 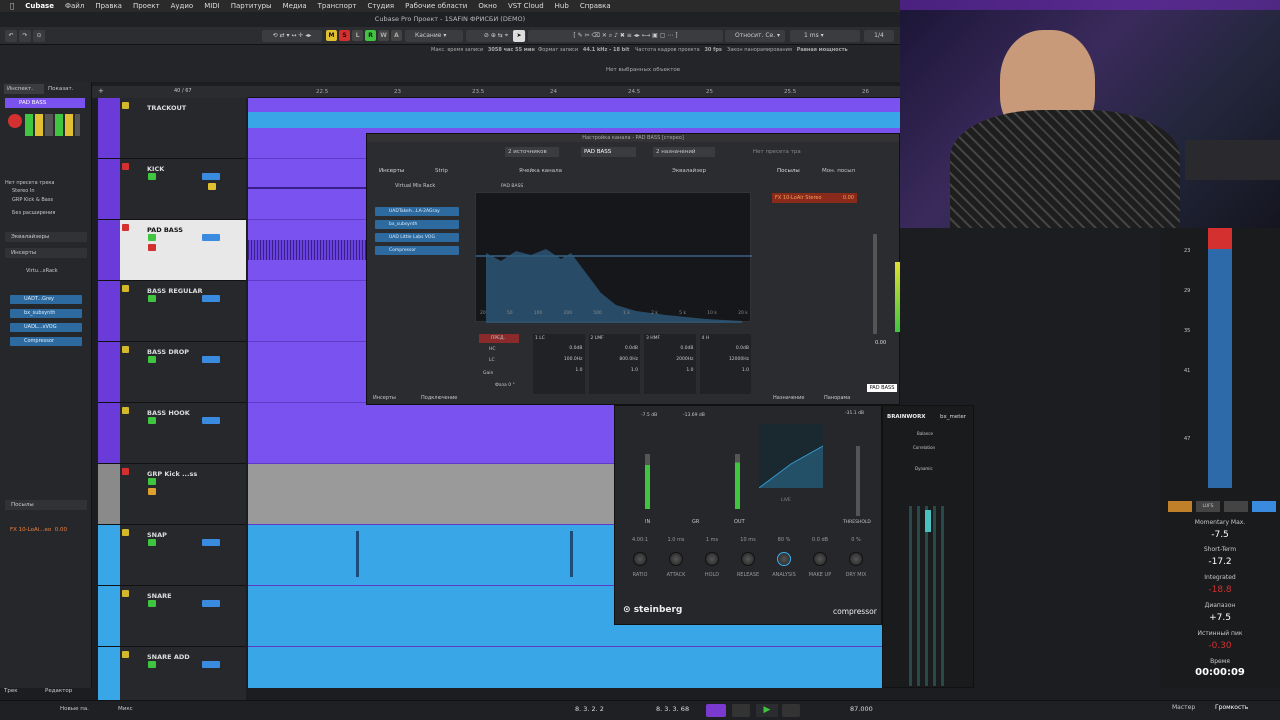 What do you see at coordinates (65, 89) in the screenshot?
I see `tab-visibility: Показат.` at bounding box center [65, 89].